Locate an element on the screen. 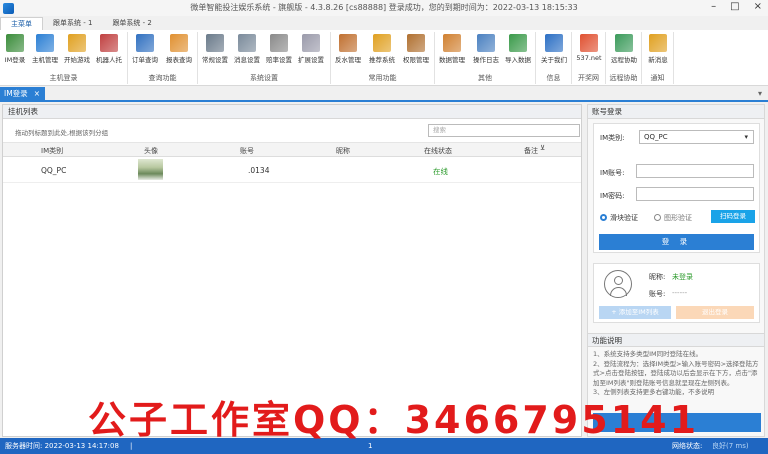  tab-follow-system-1: 跟单系统 - 1 is located at coordinates (72, 23).